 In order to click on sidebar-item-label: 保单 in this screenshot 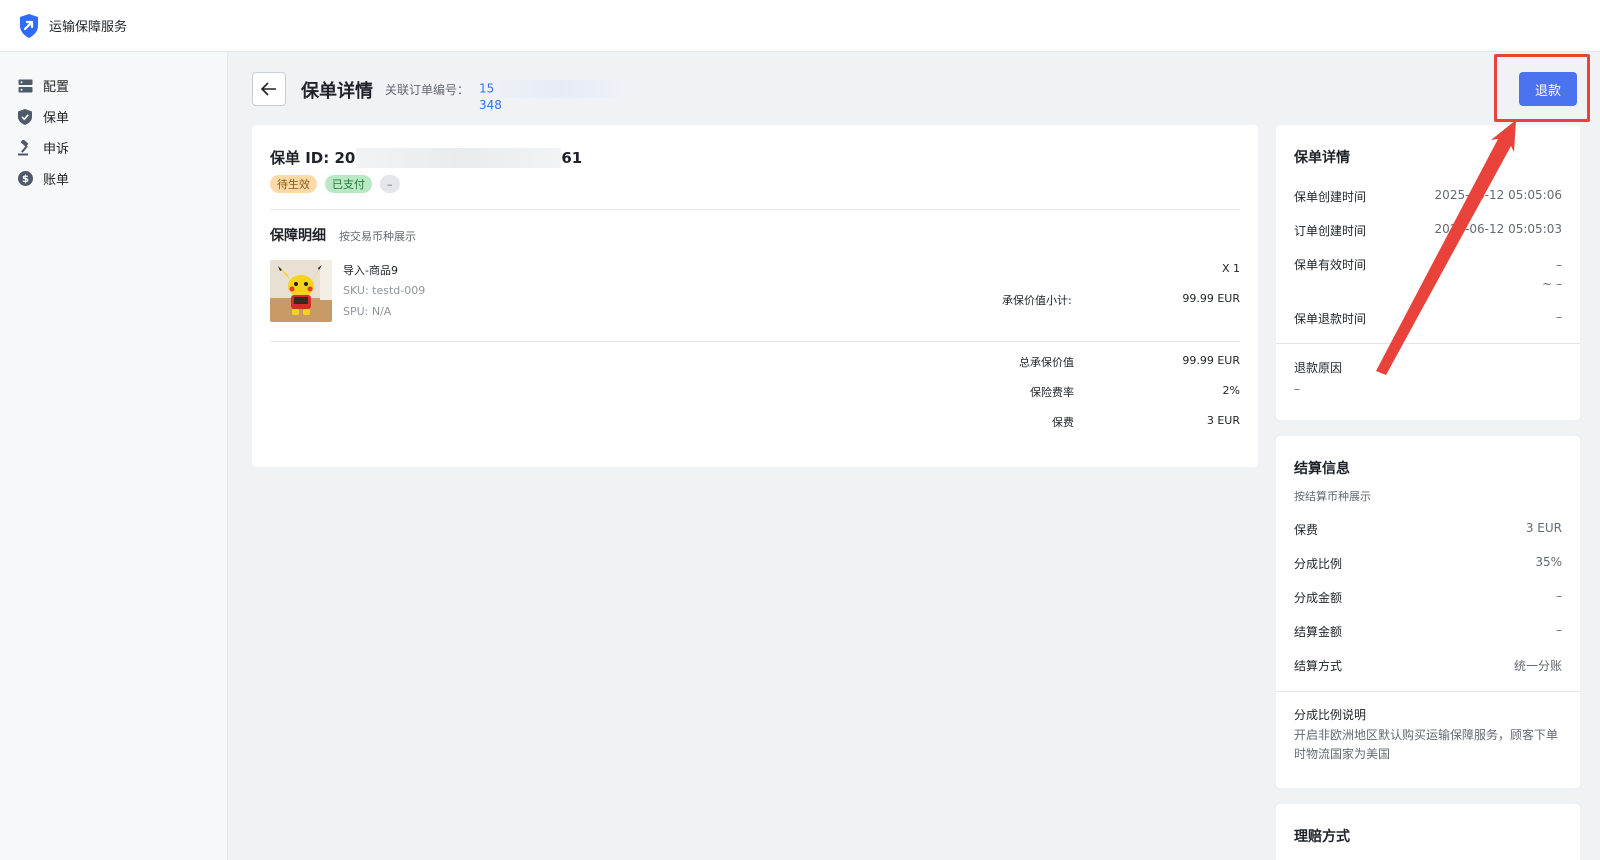, I will do `click(56, 118)`.